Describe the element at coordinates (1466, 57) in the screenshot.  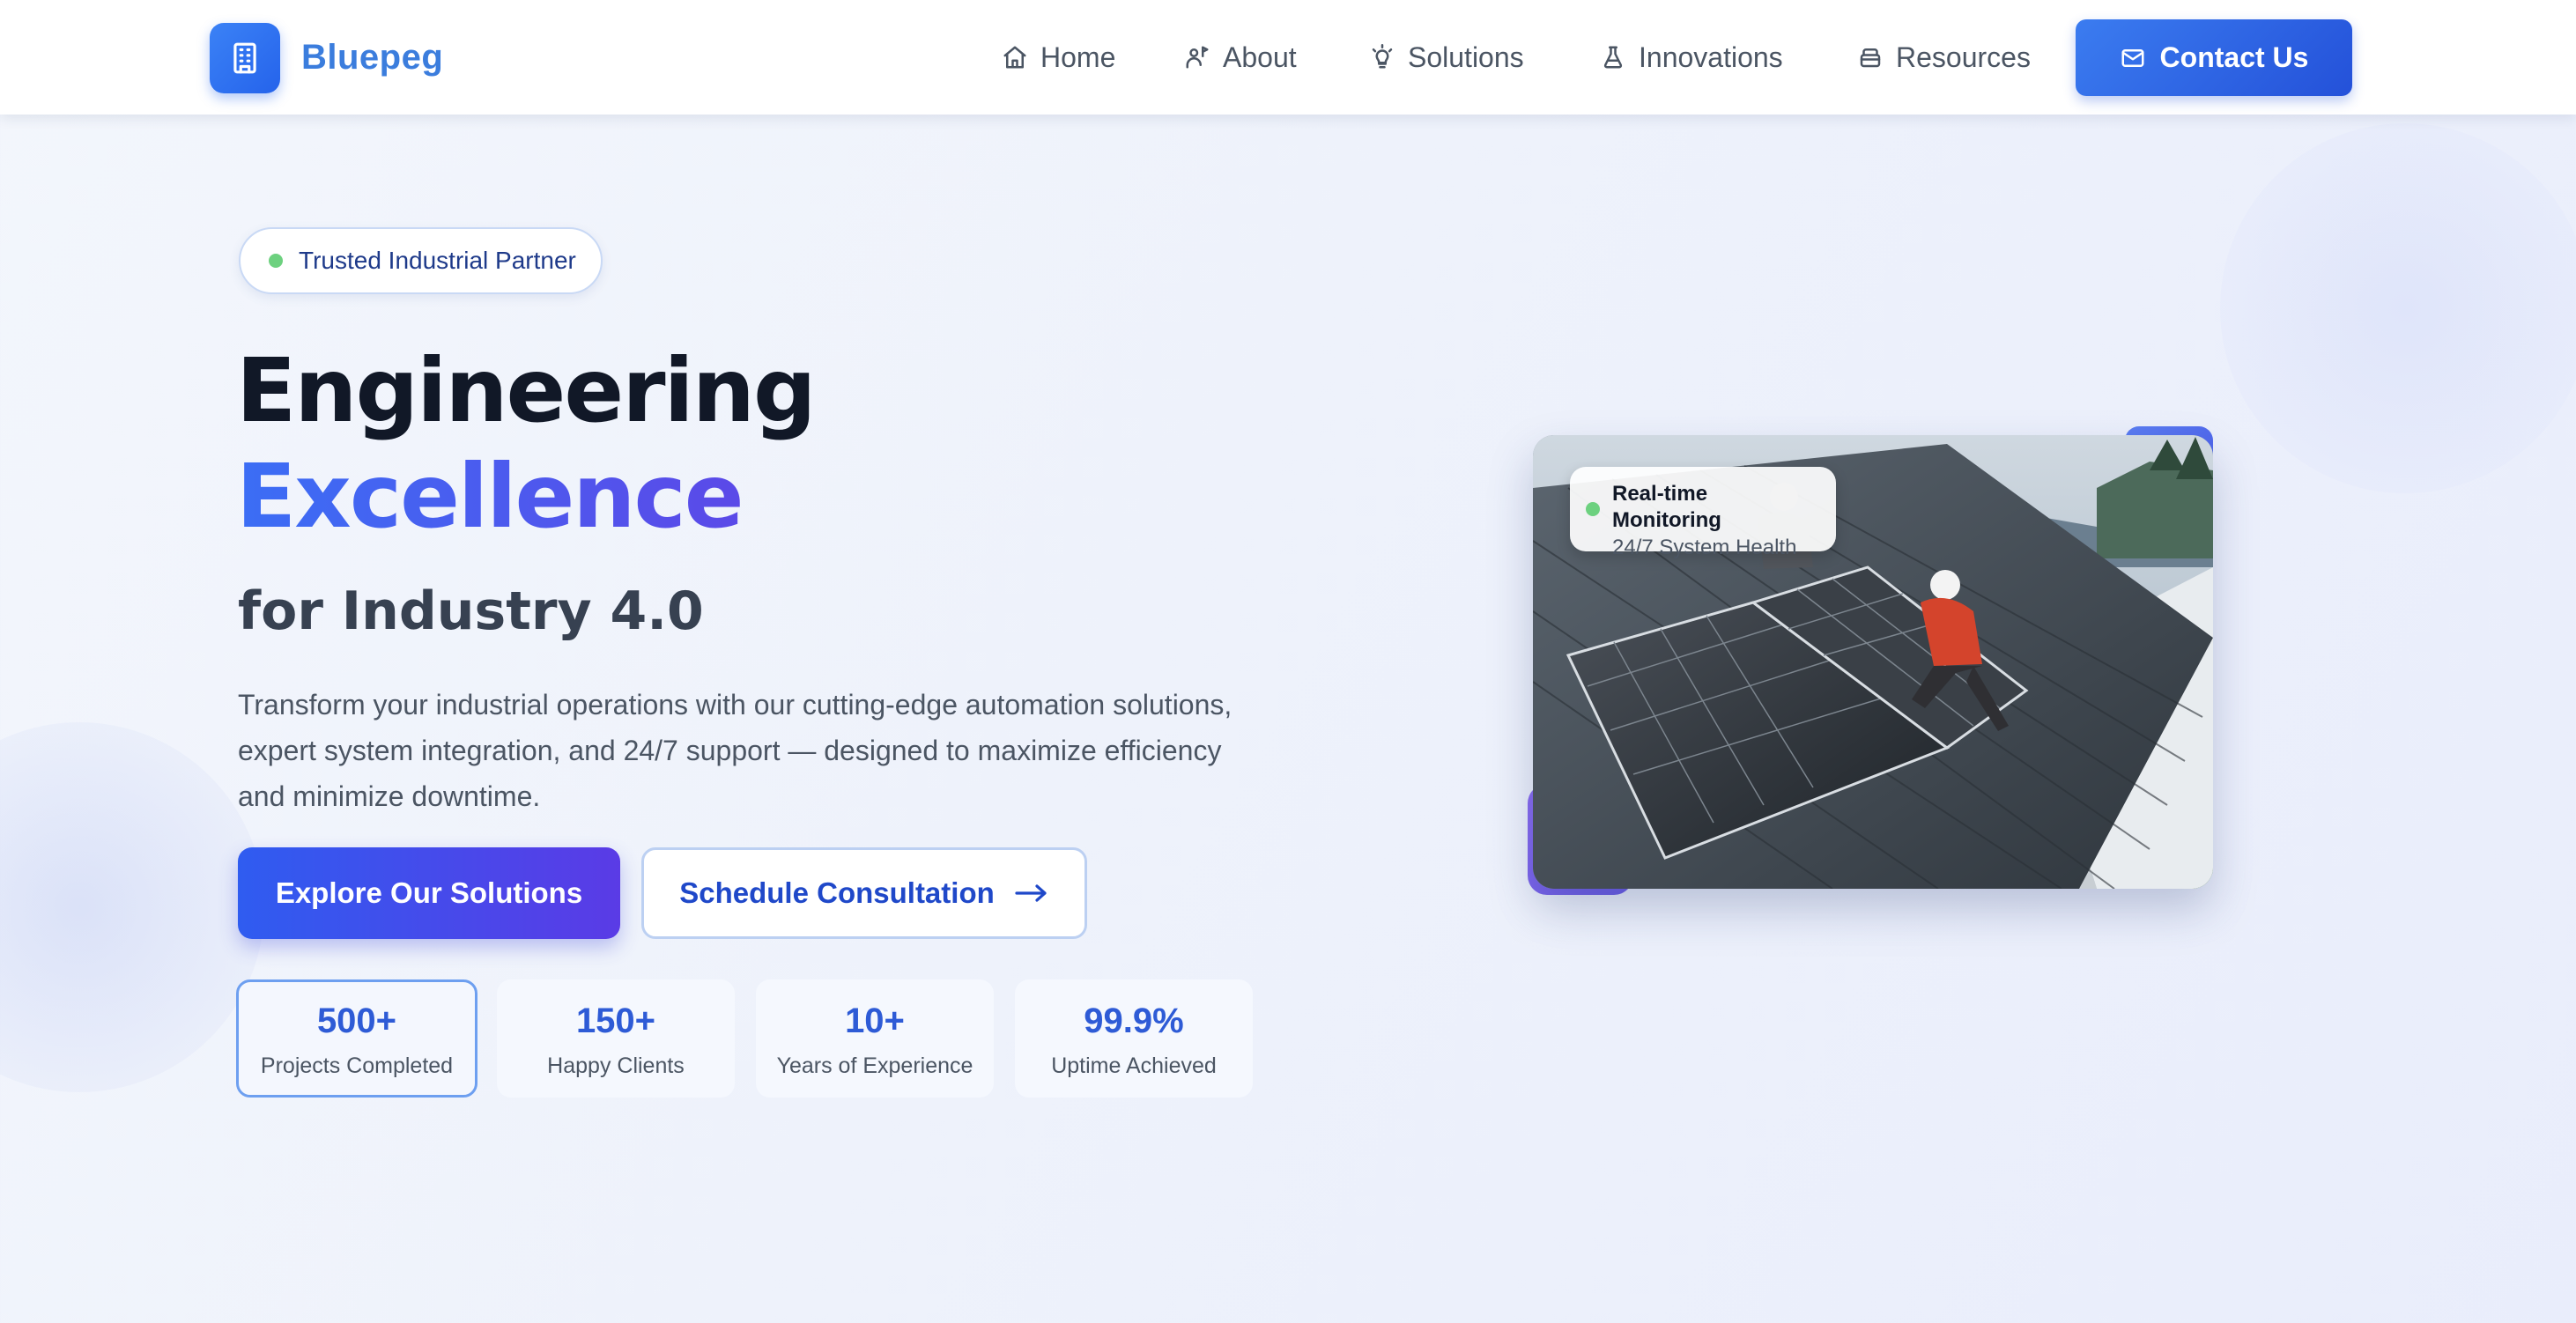
I see `nav-label: Solutions` at that location.